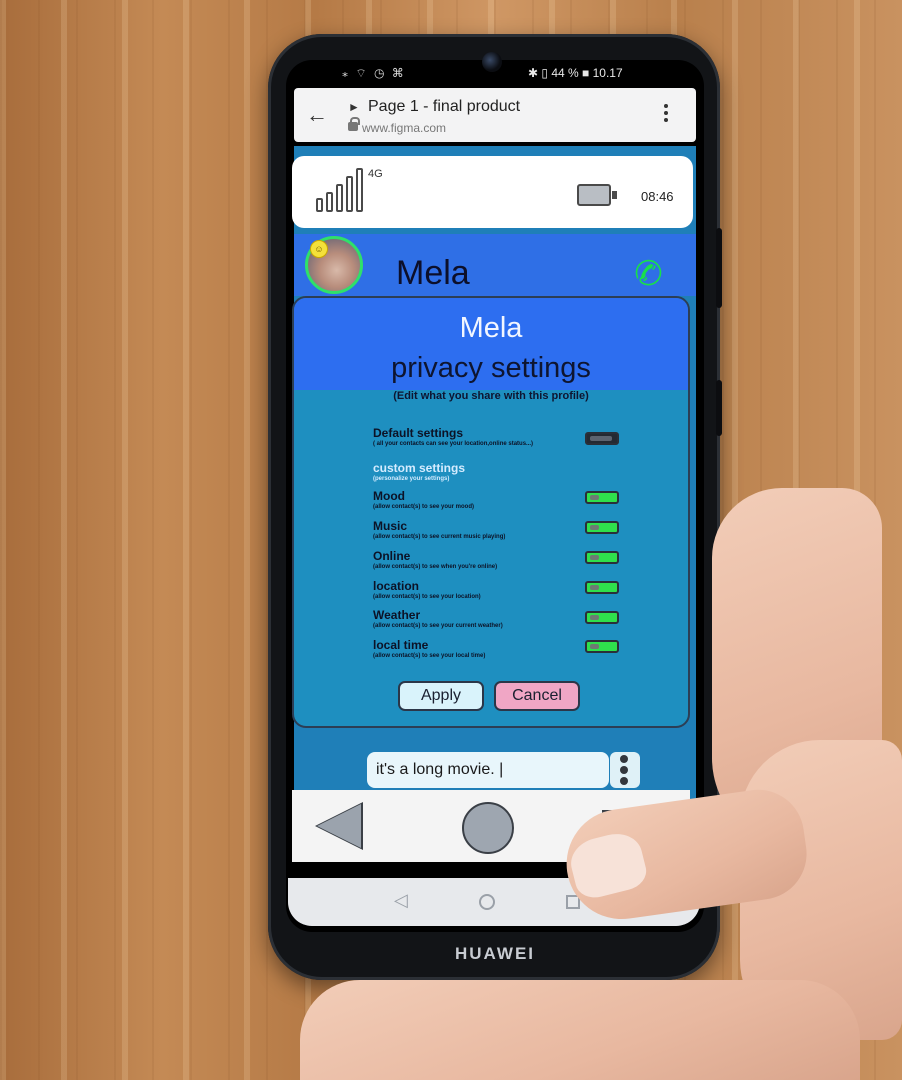 Image resolution: width=902 pixels, height=1080 pixels. Describe the element at coordinates (319, 205) in the screenshot. I see `signal-bar-1-icon` at that location.